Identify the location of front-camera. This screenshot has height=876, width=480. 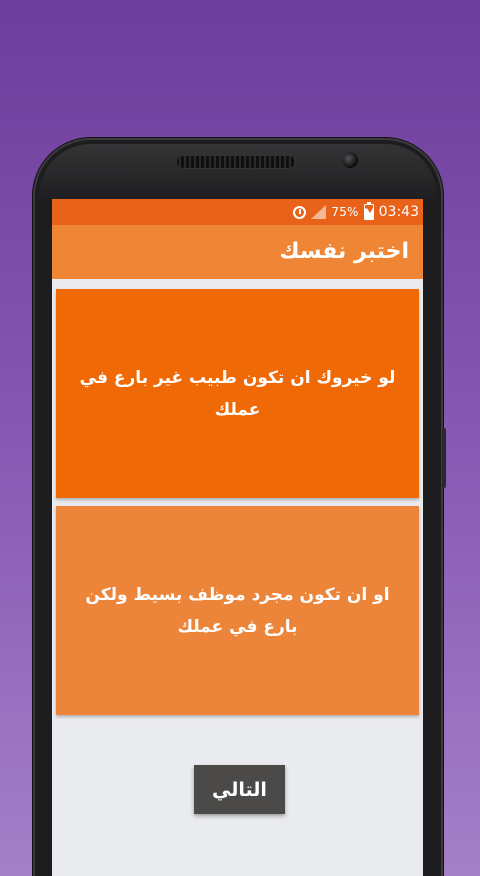
(350, 160).